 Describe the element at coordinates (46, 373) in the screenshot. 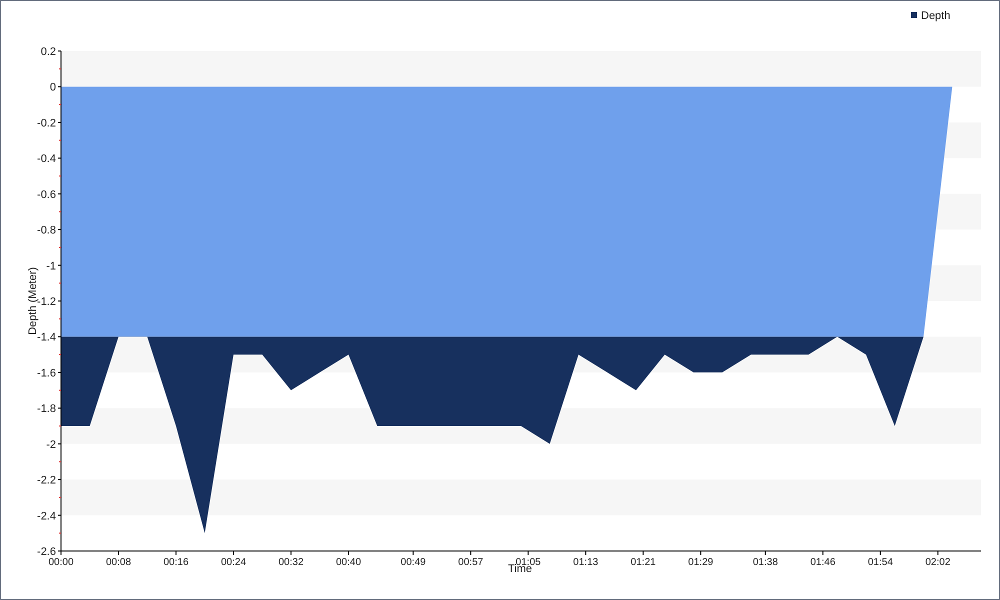

I see `y-tick-label: -1.6` at that location.